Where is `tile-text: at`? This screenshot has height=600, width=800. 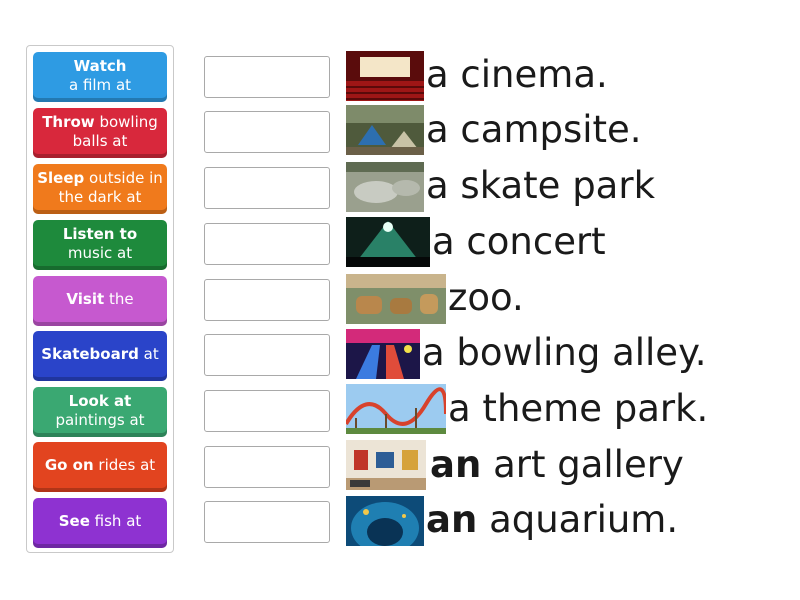
tile-text: at is located at coordinates (151, 354).